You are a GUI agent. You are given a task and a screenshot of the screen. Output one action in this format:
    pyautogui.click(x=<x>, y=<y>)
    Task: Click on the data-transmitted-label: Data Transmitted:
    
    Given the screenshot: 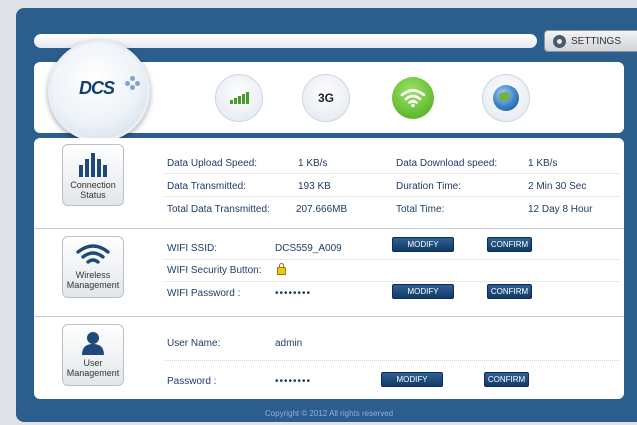 What is the action you would take?
    pyautogui.click(x=206, y=186)
    